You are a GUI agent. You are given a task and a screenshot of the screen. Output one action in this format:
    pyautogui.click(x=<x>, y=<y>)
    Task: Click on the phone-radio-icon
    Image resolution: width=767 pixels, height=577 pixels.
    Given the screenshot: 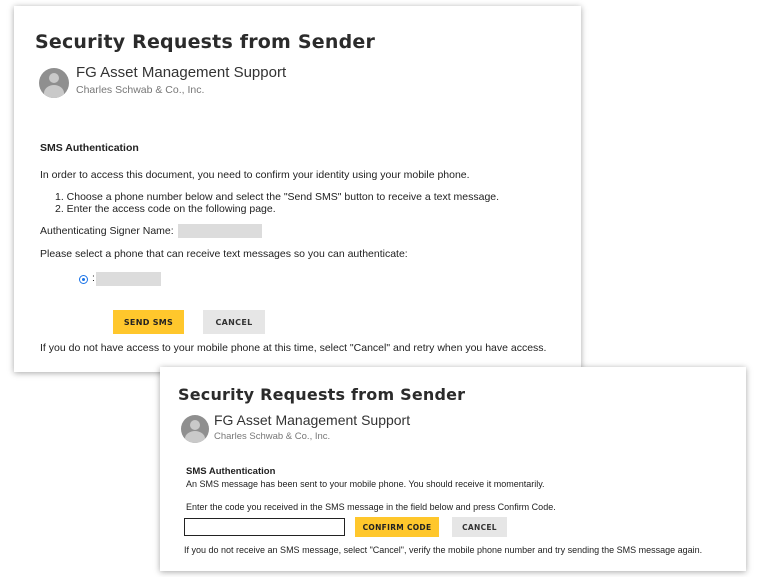 What is the action you would take?
    pyautogui.click(x=83, y=279)
    